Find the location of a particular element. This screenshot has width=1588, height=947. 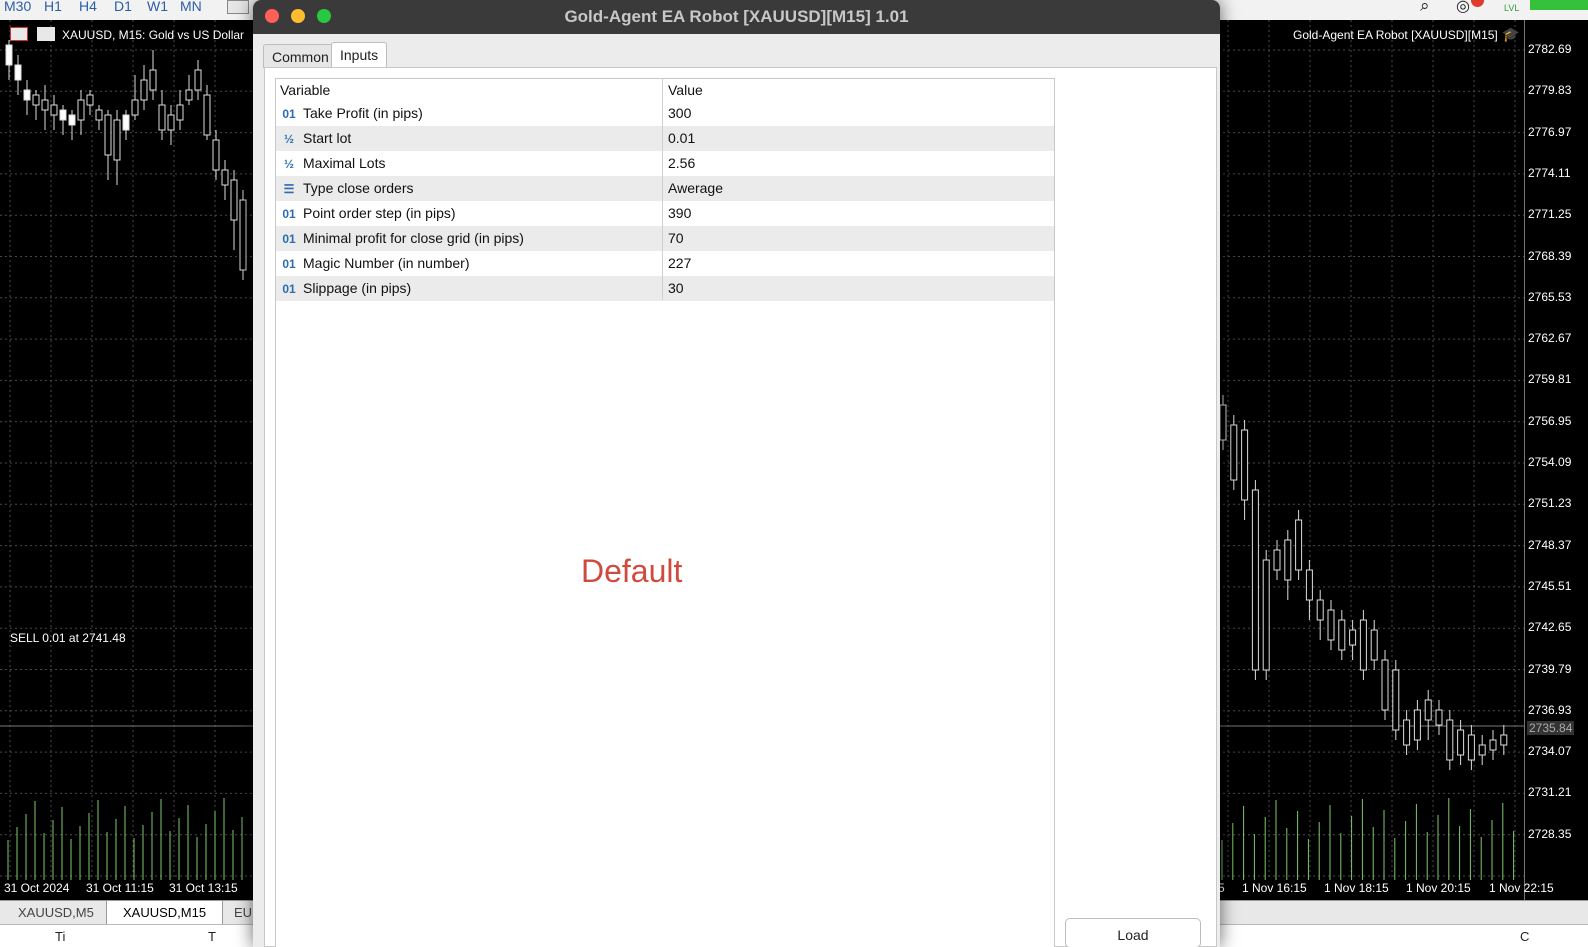

table-row: 01 Point order step (in pips) 390 is located at coordinates (665, 213).